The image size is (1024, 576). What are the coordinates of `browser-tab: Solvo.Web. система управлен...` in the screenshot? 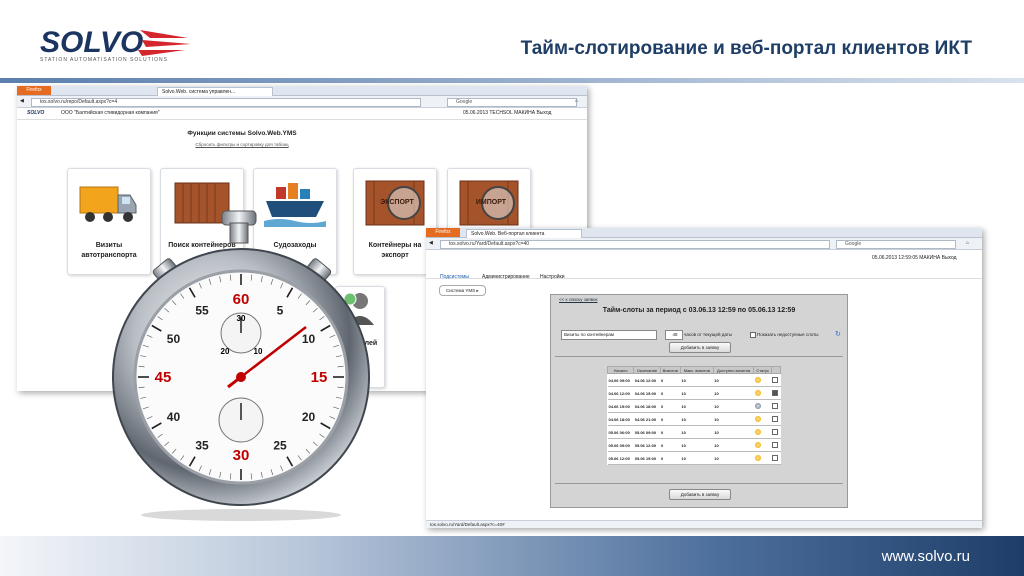 It's located at (215, 91).